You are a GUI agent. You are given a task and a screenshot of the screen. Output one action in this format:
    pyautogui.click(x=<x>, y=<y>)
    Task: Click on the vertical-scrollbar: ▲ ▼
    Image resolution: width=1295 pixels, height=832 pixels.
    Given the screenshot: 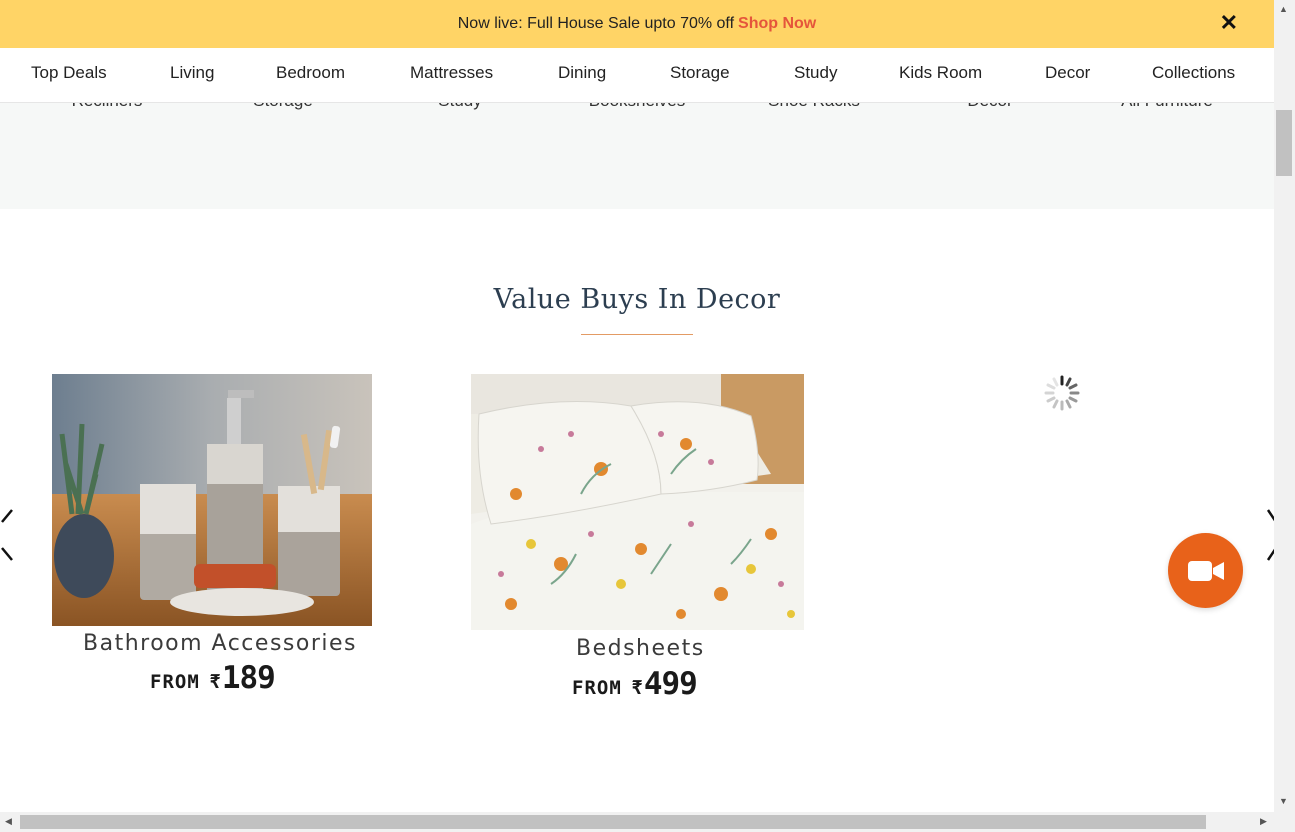 What is the action you would take?
    pyautogui.click(x=1284, y=406)
    